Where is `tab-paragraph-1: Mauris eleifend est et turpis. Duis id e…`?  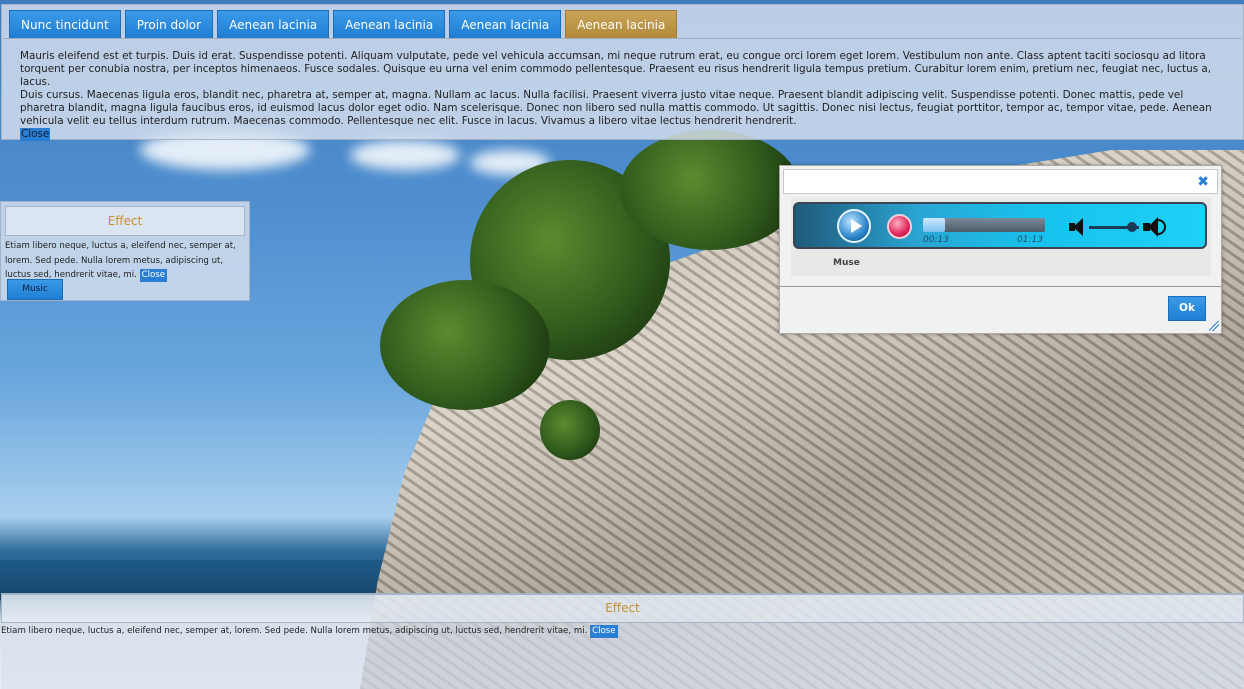
tab-paragraph-1: Mauris eleifend est et turpis. Duis id e… is located at coordinates (616, 69).